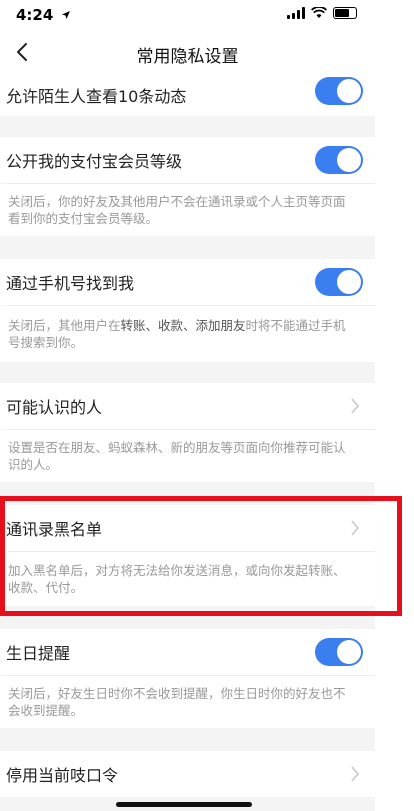  Describe the element at coordinates (187, 702) in the screenshot. I see `birthday-desc: 关闭后，好友生日时你不会收到提醒，你生日时你的好友也不会收到提醒。` at that location.